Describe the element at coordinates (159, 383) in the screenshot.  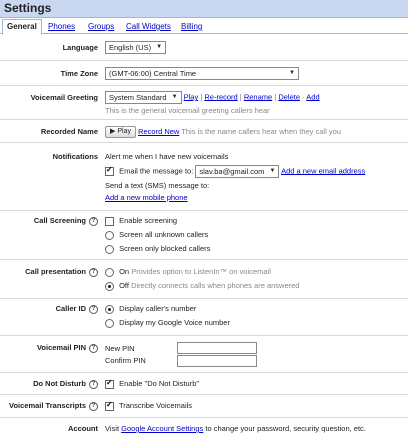
I see `dnd-option-label: Enable "Do Not Disturb"` at that location.